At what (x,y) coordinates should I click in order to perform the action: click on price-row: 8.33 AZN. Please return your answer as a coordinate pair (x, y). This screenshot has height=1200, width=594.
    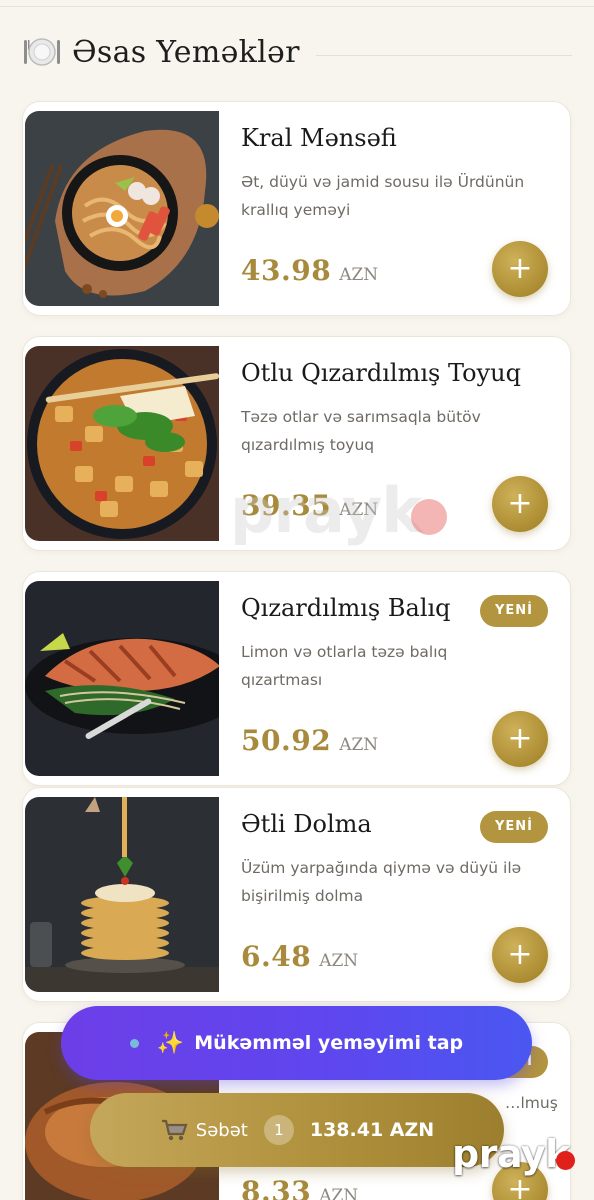
    Looking at the image, I should click on (299, 1187).